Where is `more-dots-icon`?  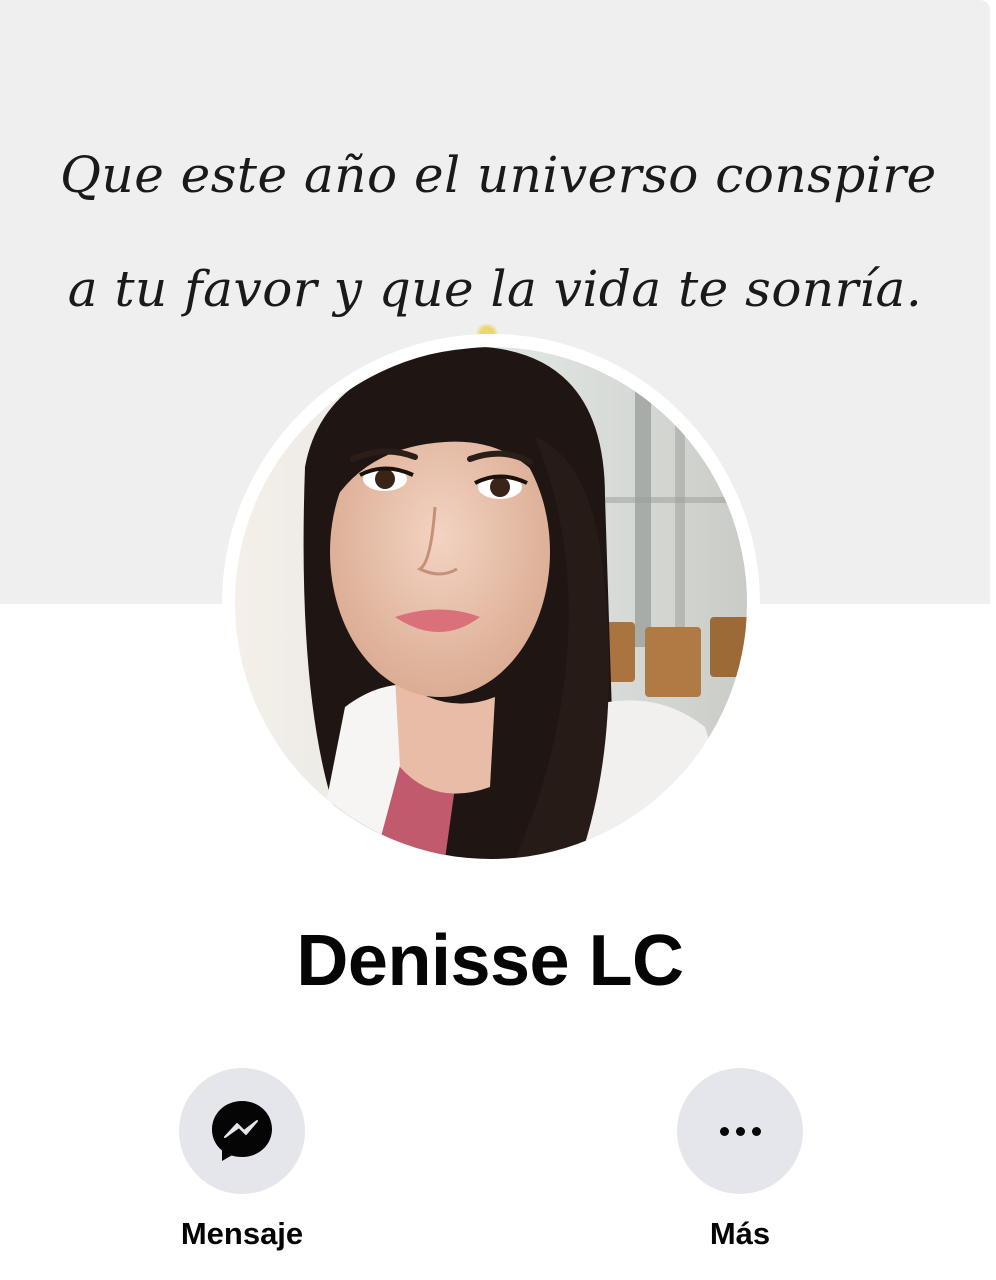 more-dots-icon is located at coordinates (740, 1131).